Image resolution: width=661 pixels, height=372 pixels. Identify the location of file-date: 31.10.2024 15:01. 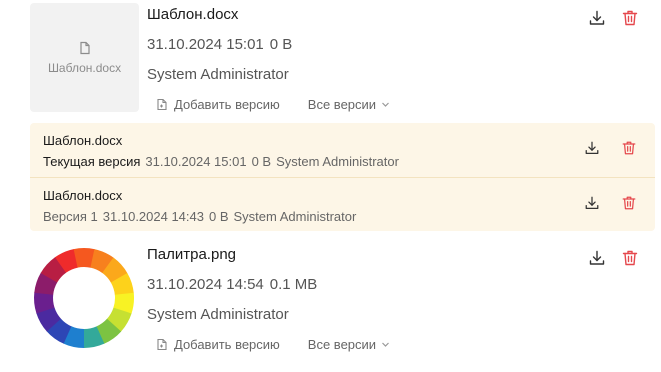
(205, 44).